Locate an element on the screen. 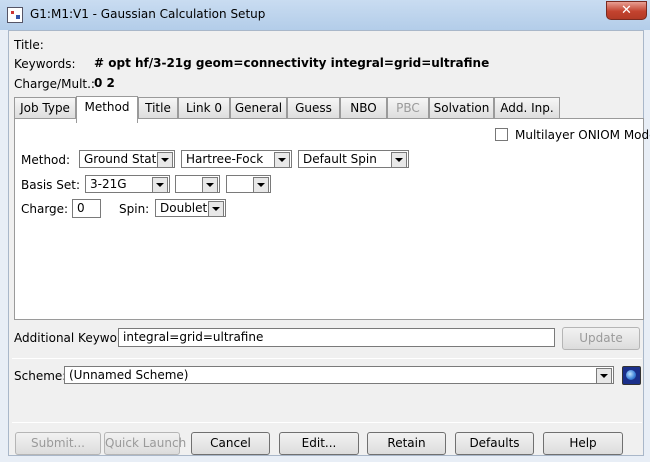  scheme-value: (Unnamed Scheme) is located at coordinates (129, 375).